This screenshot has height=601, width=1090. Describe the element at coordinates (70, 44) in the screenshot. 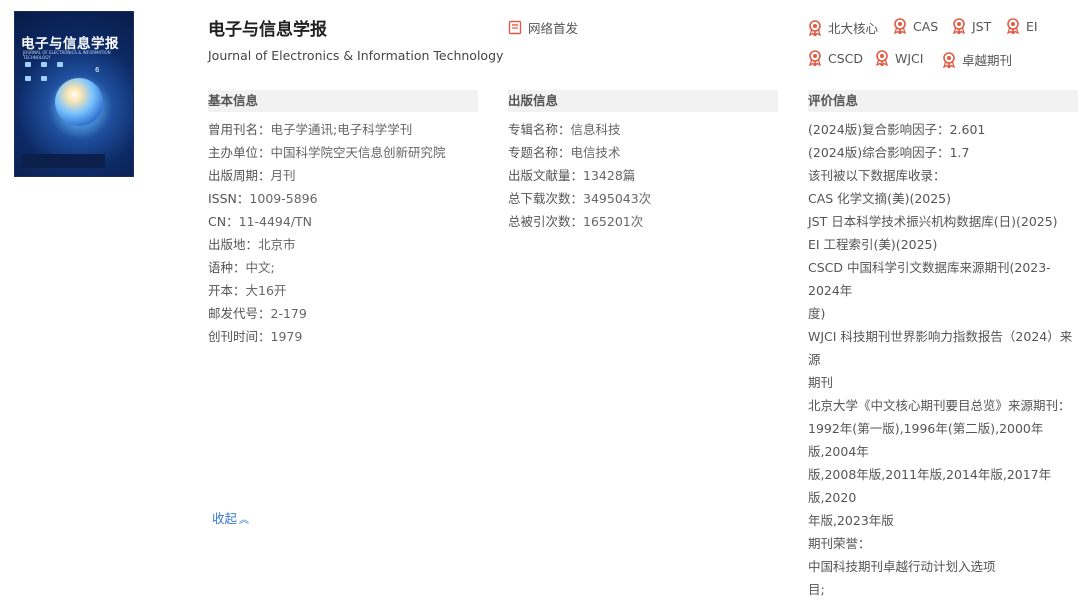

I see `cover-title: 电子与信息学报` at that location.